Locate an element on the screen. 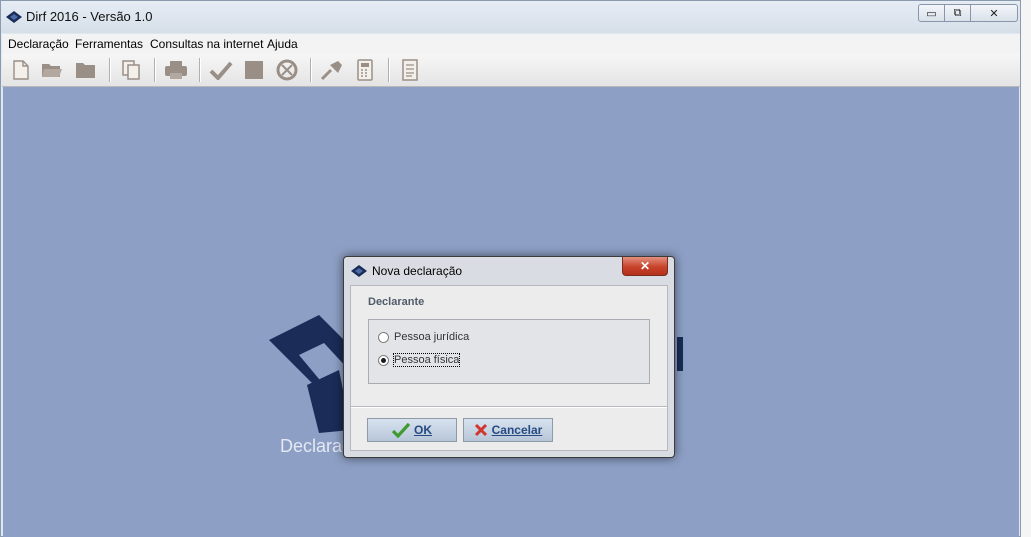 The image size is (1031, 537). recycle-icon is located at coordinates (287, 70).